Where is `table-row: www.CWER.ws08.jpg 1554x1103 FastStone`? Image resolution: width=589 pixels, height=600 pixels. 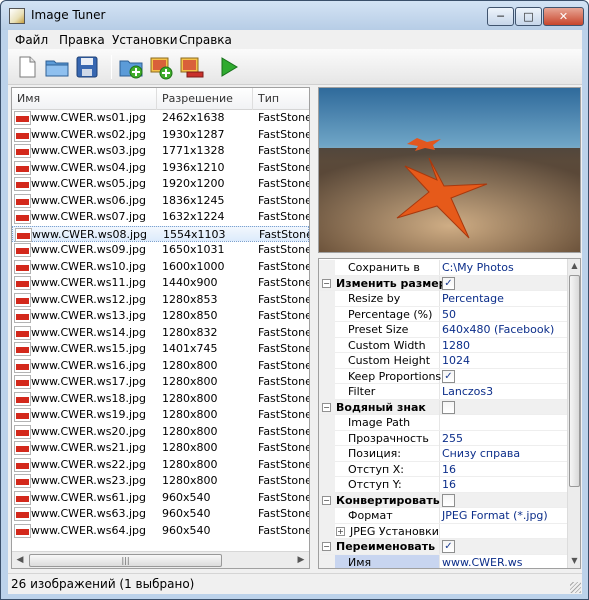 table-row: www.CWER.ws08.jpg 1554x1103 FastStone is located at coordinates (160, 233).